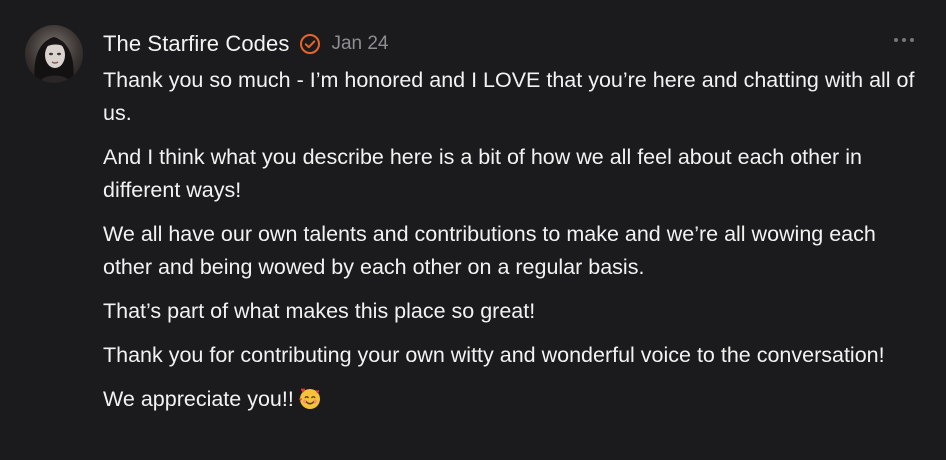  Describe the element at coordinates (310, 398) in the screenshot. I see `smiling-face-with-hearts-emoji` at that location.